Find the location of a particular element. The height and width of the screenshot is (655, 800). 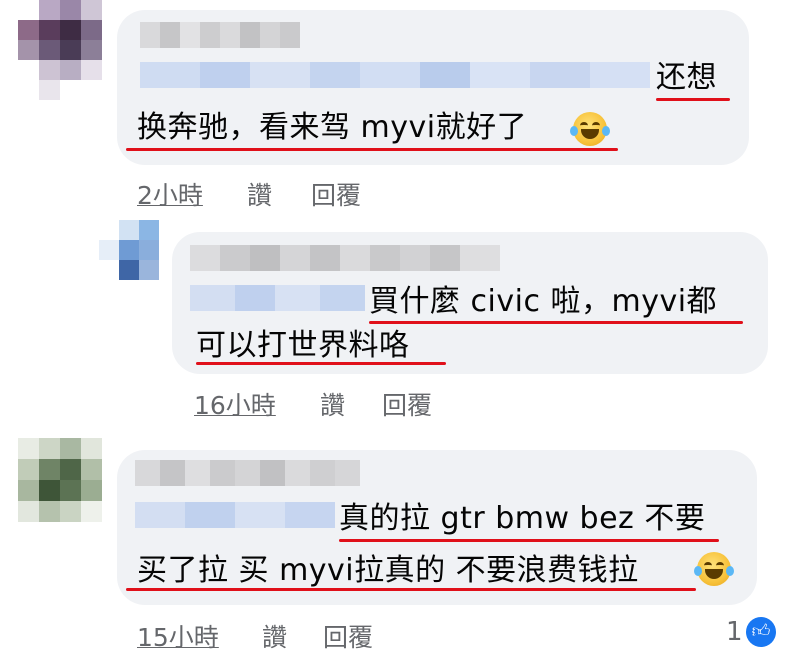

comment-text-line1: 真的拉 gtr bmw bez 不要 is located at coordinates (522, 518).